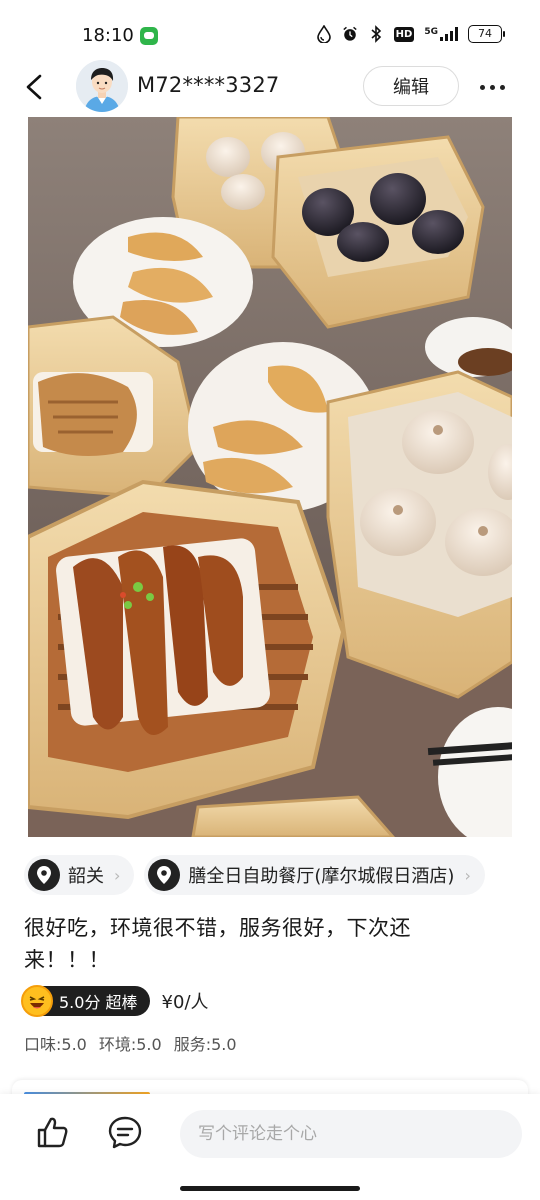 This screenshot has height=1200, width=540. I want to click on city-tag-label: 韶关, so click(86, 876).